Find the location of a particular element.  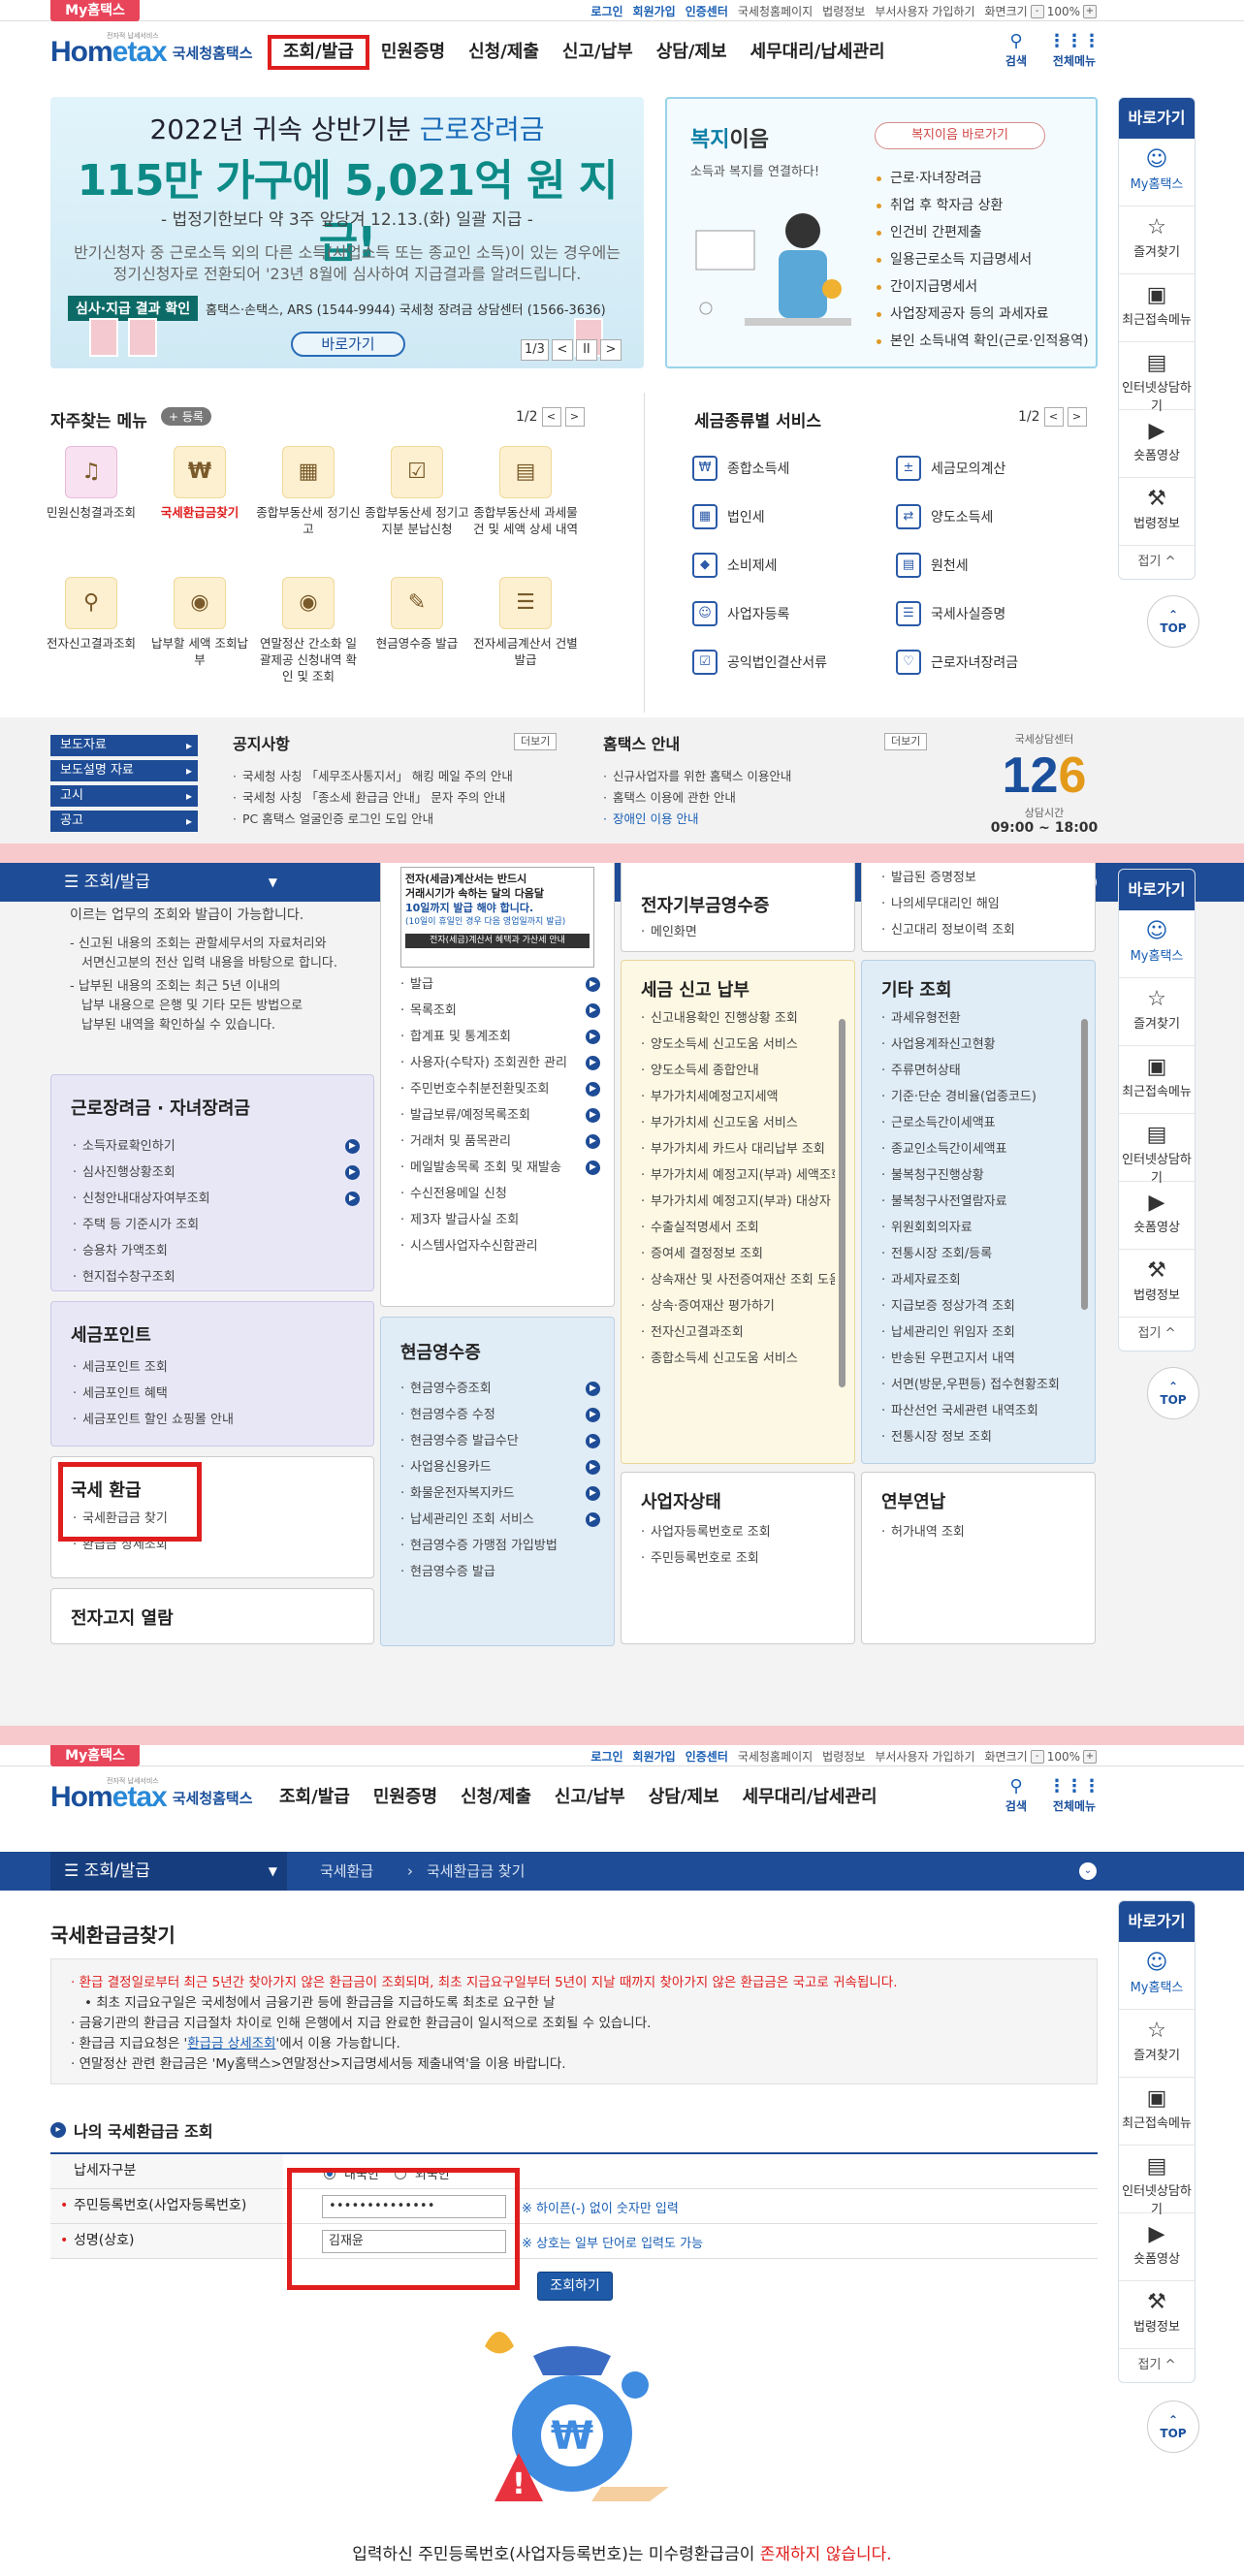

notice-more-button: 더보기 is located at coordinates (536, 742).